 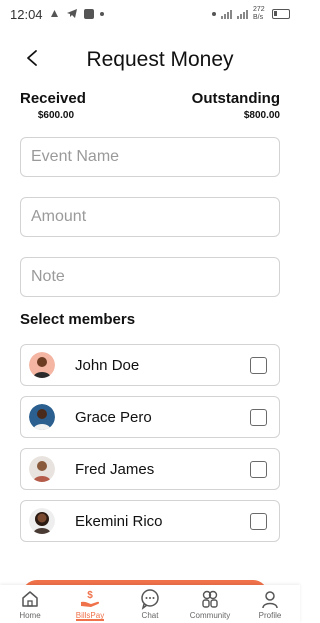 I want to click on member-row: Ekemini Rico, so click(x=150, y=521).